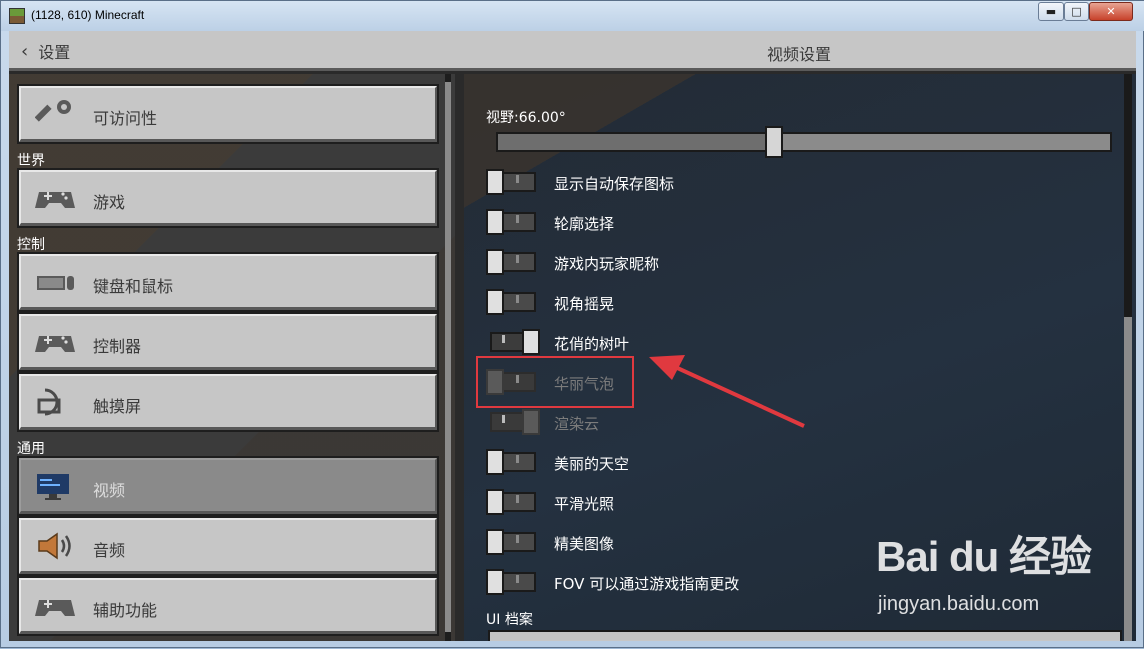  I want to click on toggle-row: 美丽的天空, so click(786, 462).